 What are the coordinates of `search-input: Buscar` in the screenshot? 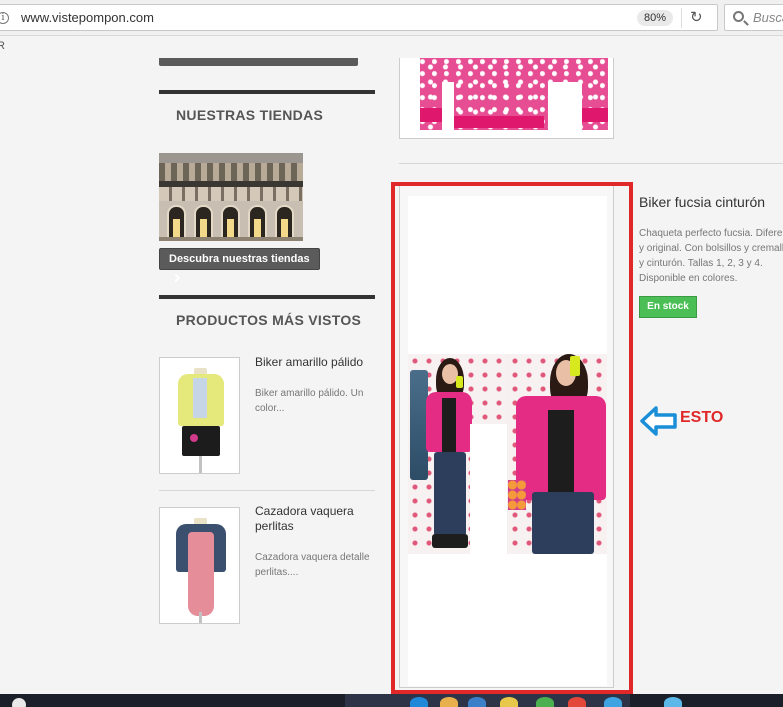 It's located at (768, 17).